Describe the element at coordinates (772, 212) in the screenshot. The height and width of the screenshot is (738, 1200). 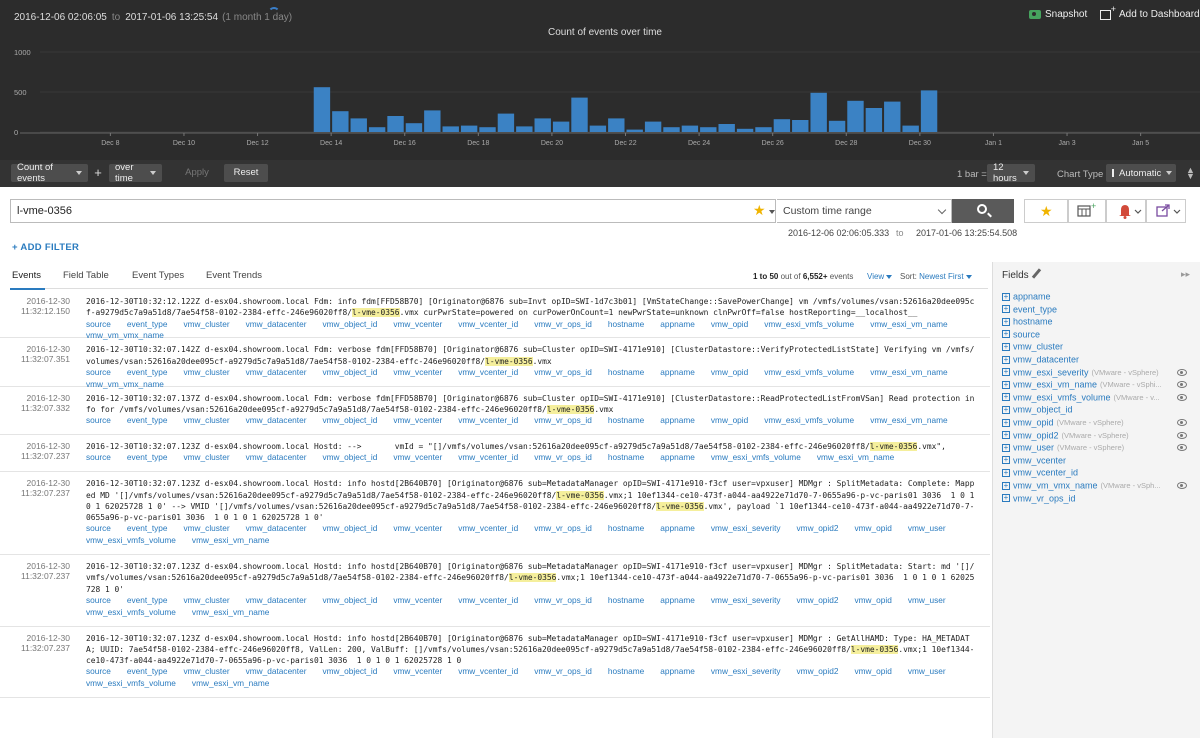
I see `chevron-down-icon` at that location.